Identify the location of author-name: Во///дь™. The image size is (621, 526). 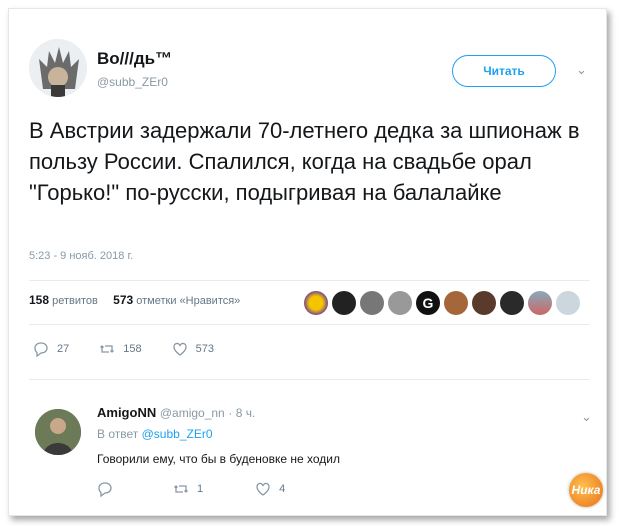
(134, 59).